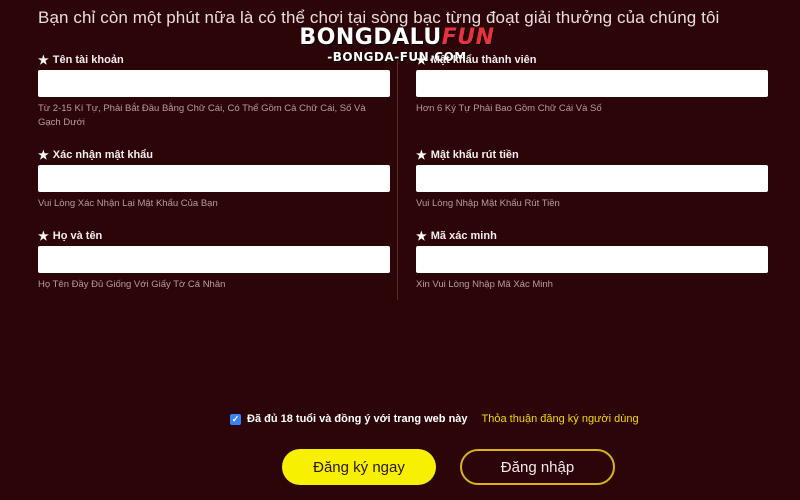 Image resolution: width=800 pixels, height=500 pixels. Describe the element at coordinates (592, 60) in the screenshot. I see `member-password-label-row: ★ Mật khẩu thành viên` at that location.